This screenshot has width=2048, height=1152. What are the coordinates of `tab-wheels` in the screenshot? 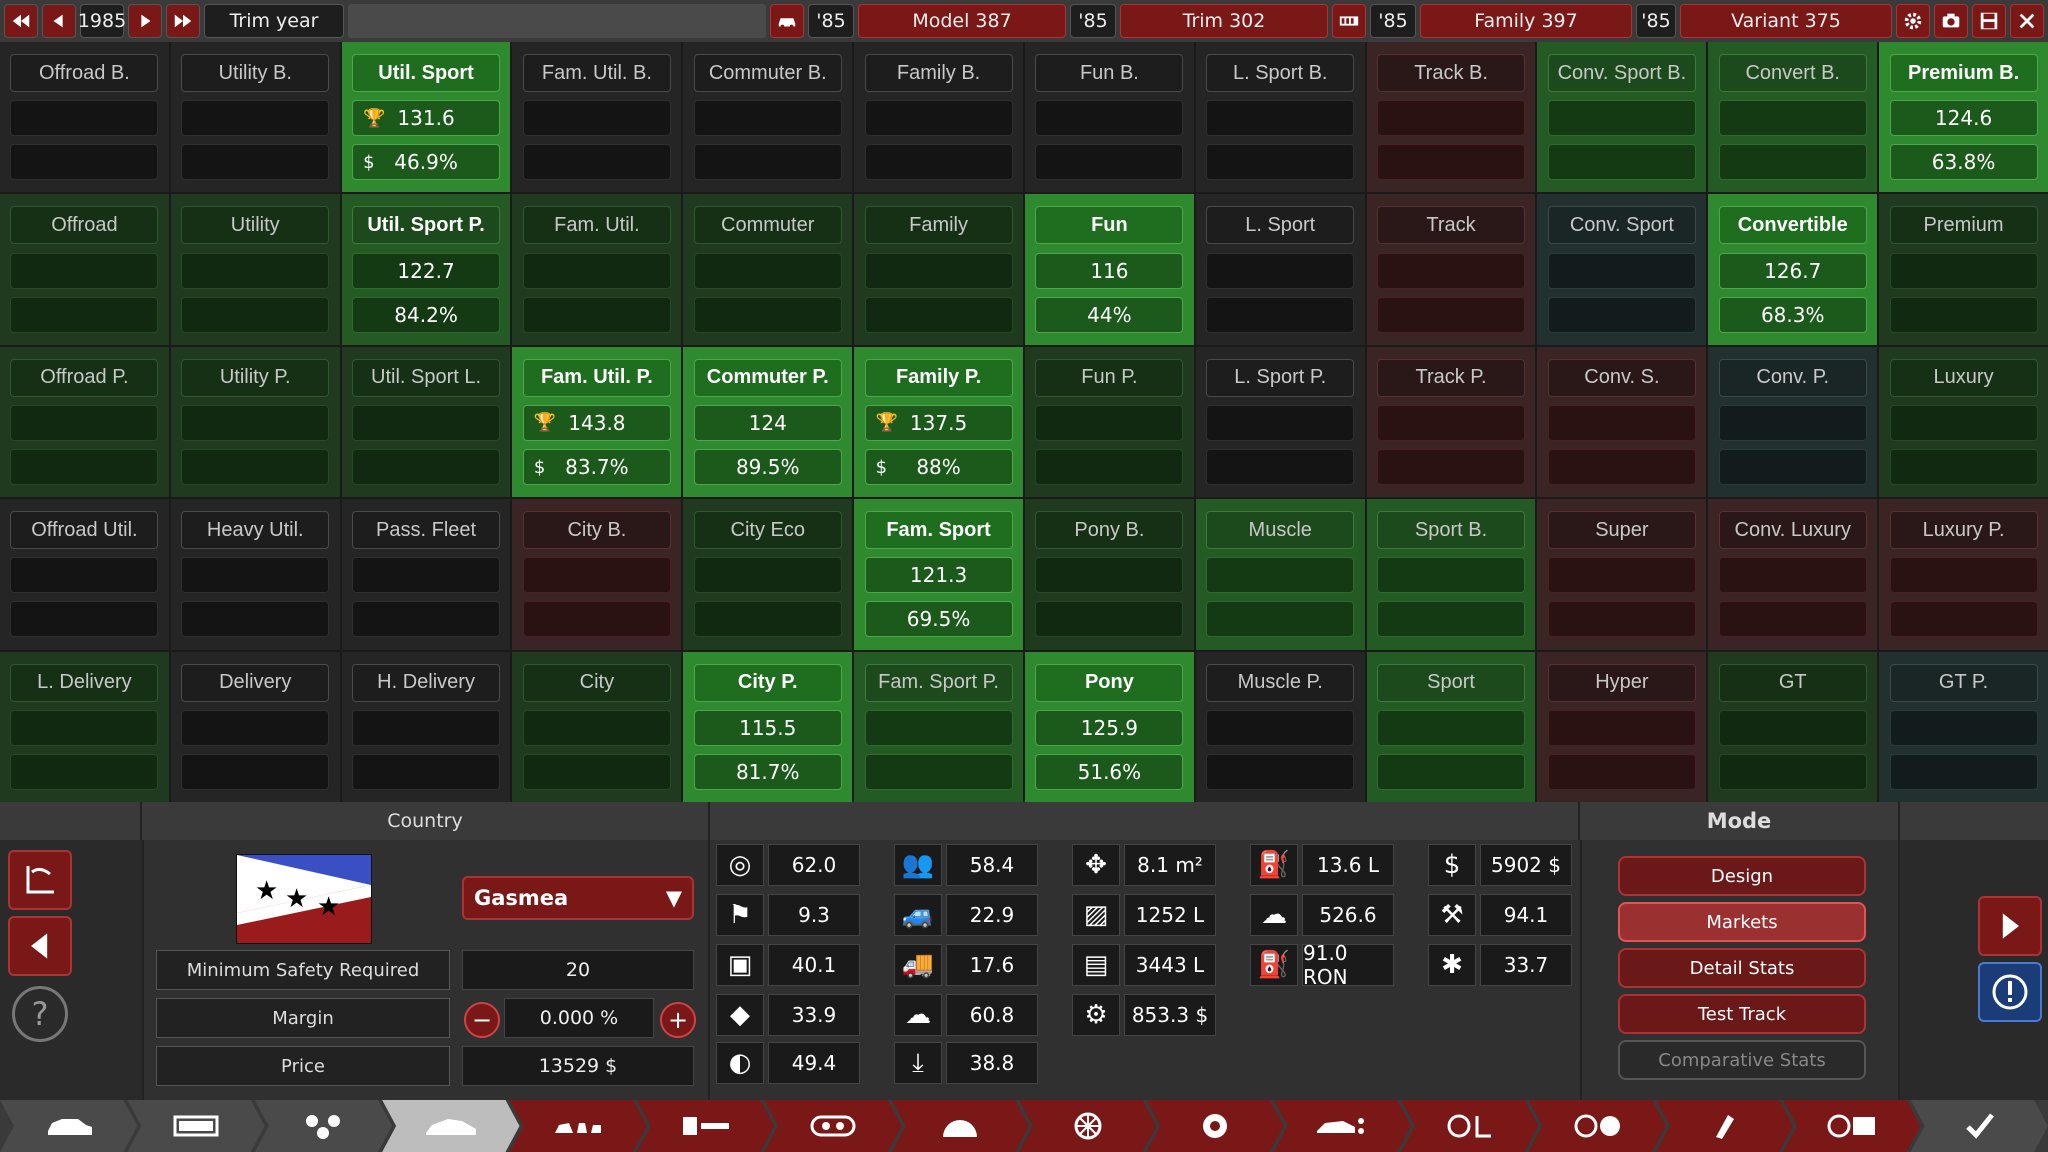 It's located at (1087, 1126).